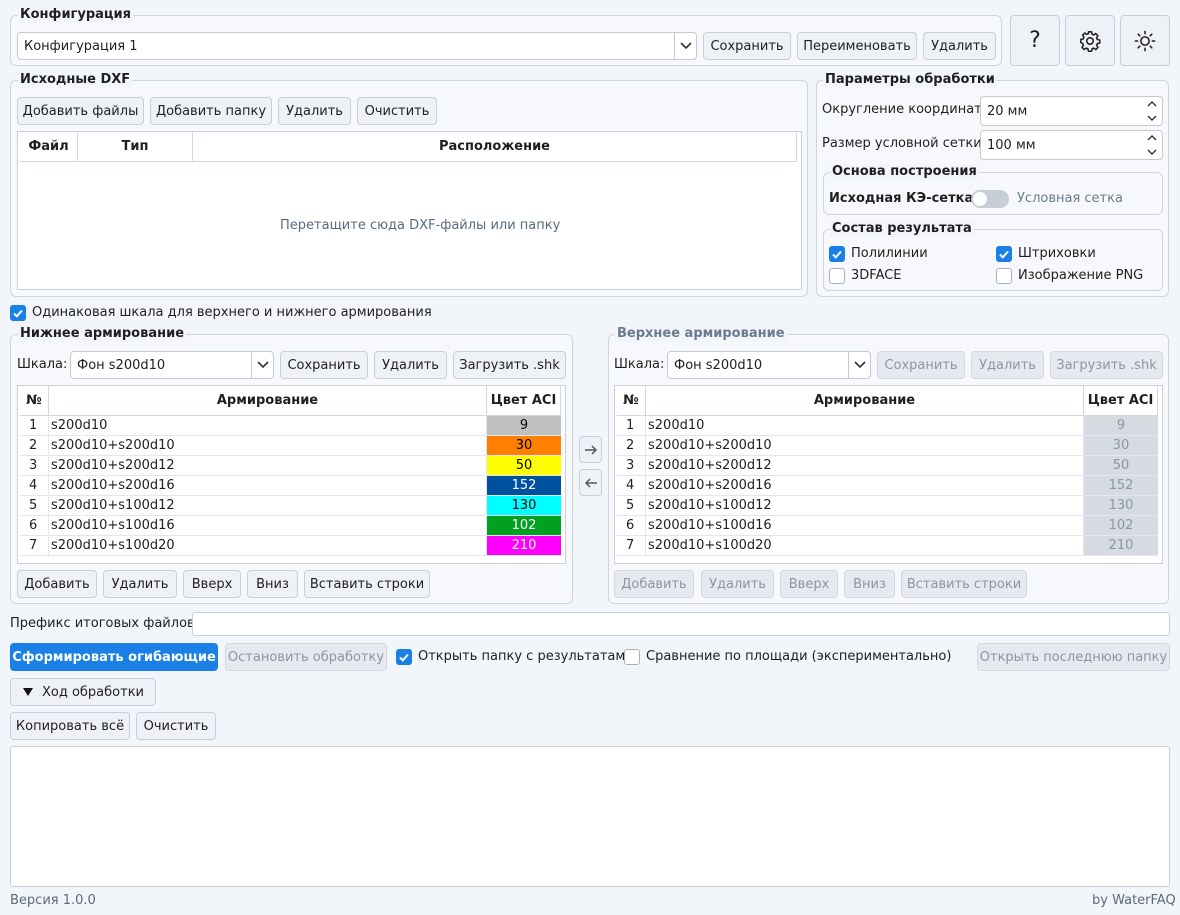 The width and height of the screenshot is (1180, 915). What do you see at coordinates (176, 726) in the screenshot?
I see `clear-log-button: Очистить` at bounding box center [176, 726].